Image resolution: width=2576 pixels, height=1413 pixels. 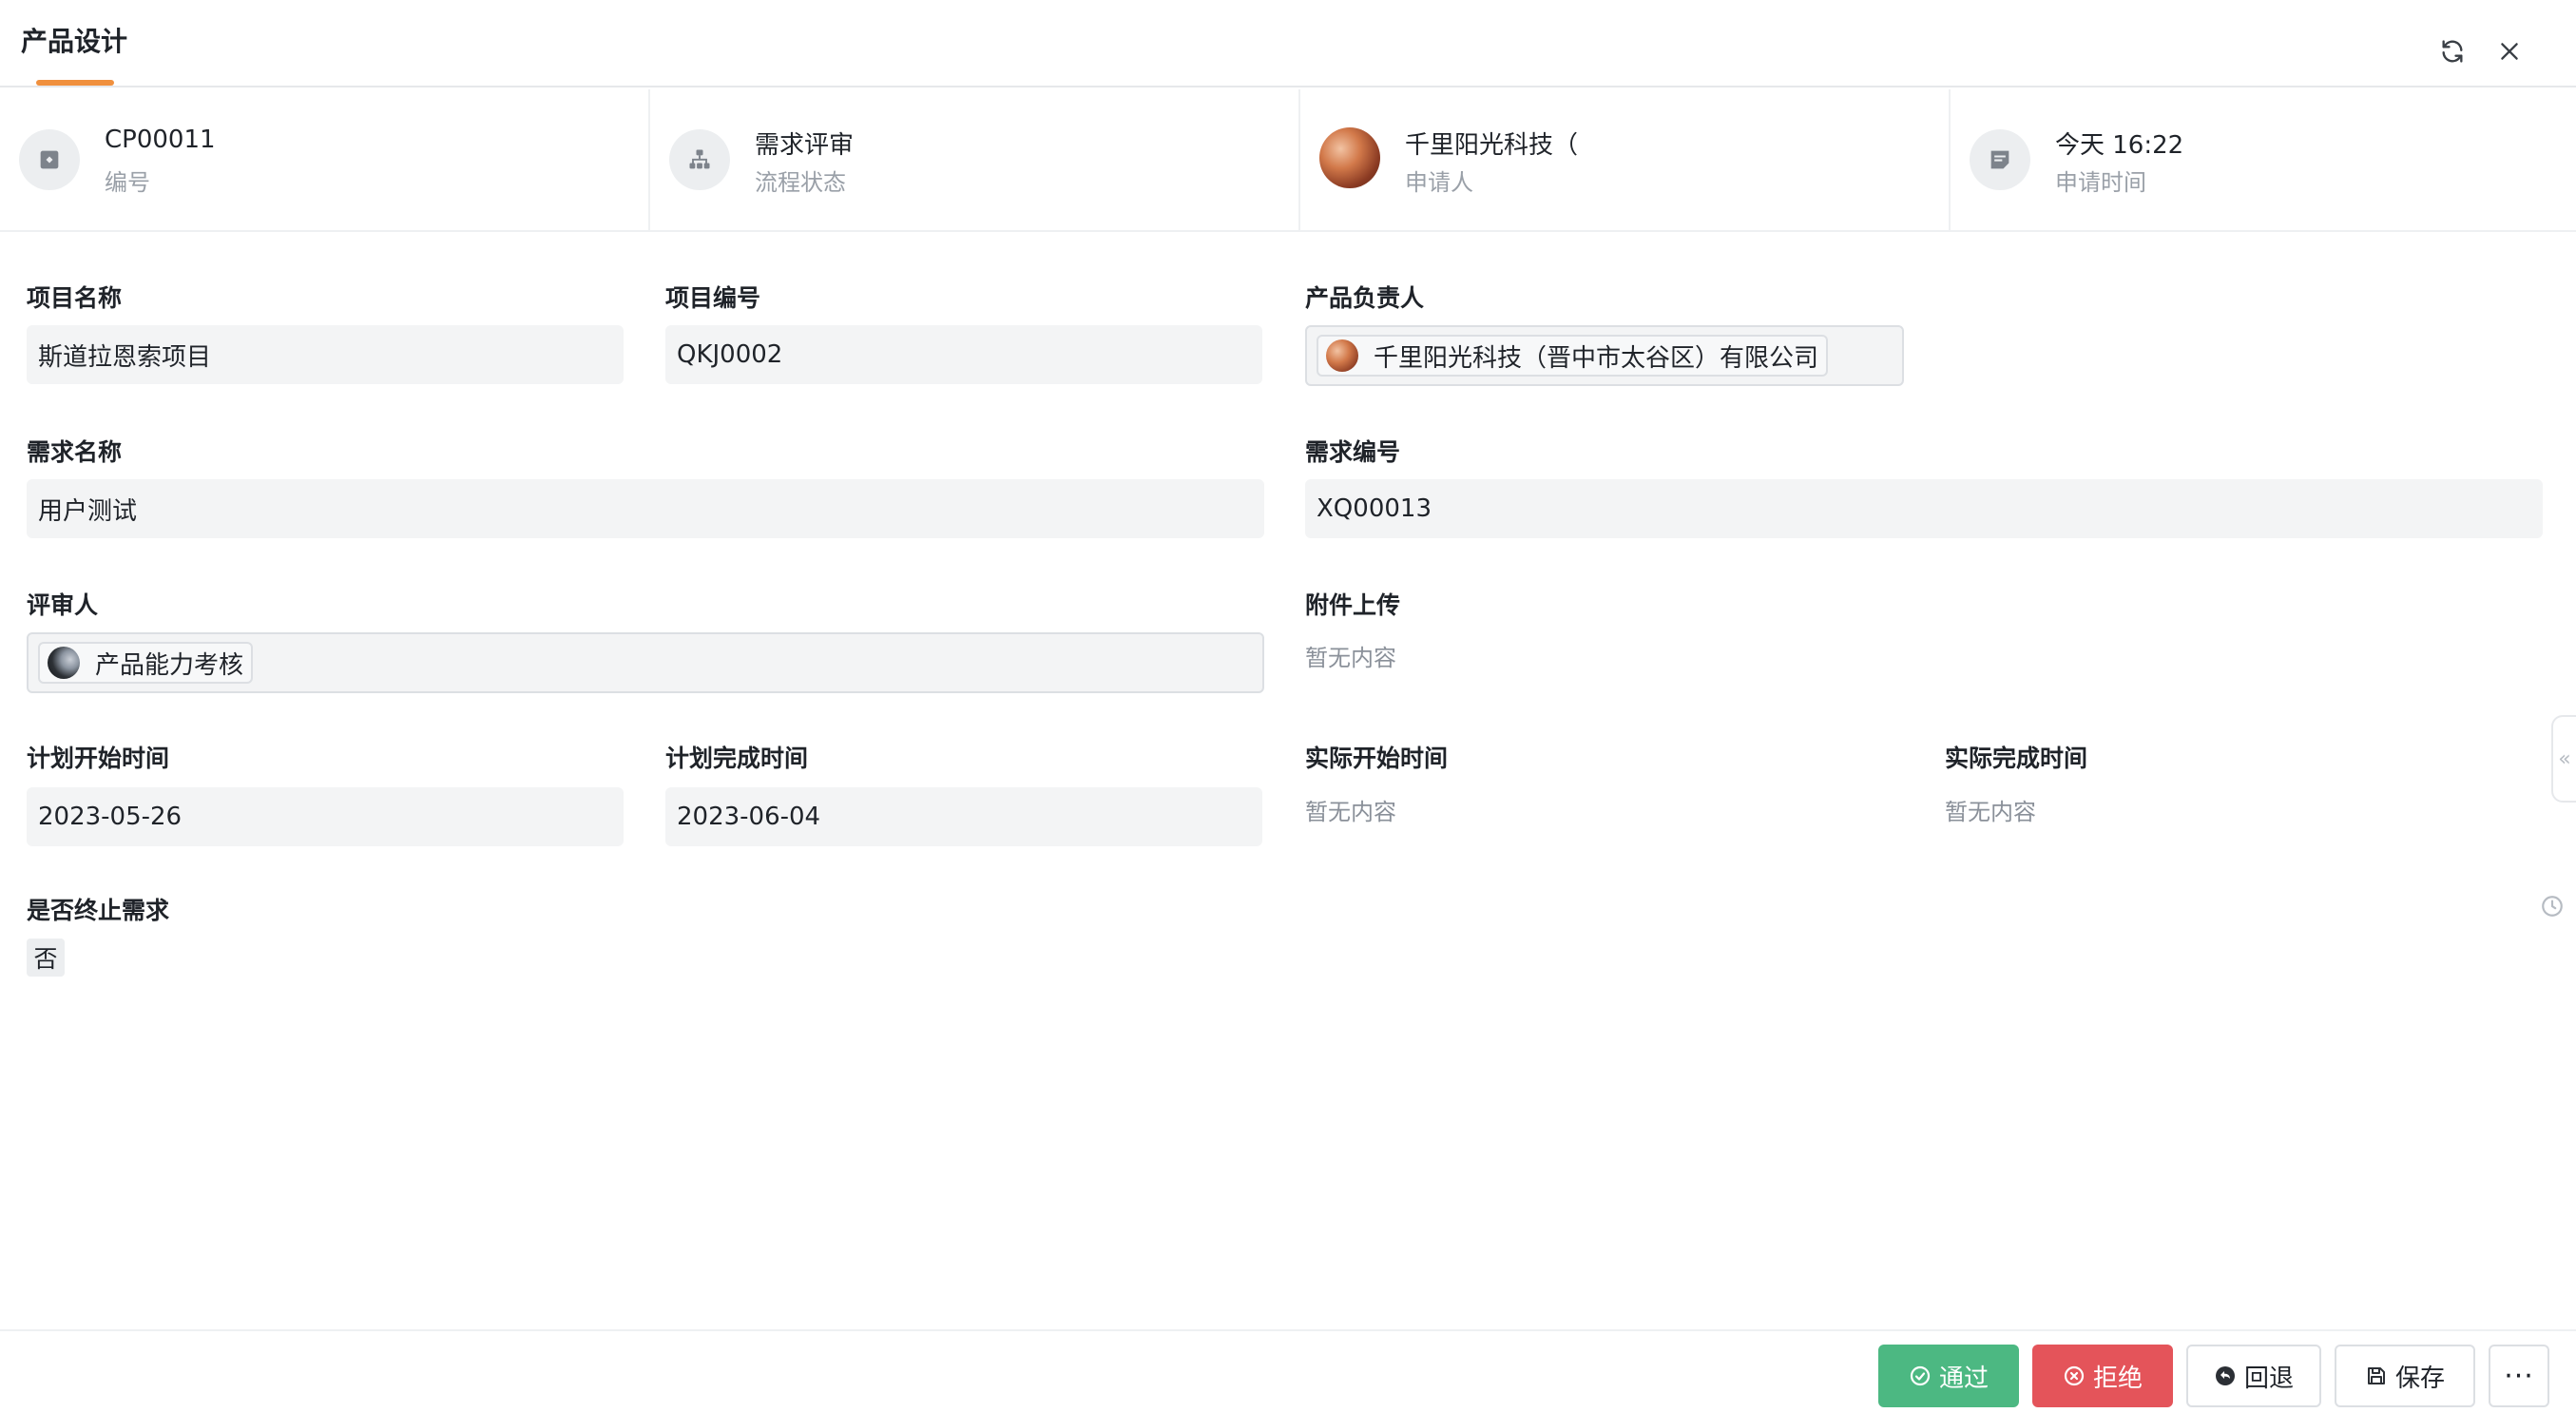 I want to click on dialog-header: 产品设计, so click(x=1288, y=43).